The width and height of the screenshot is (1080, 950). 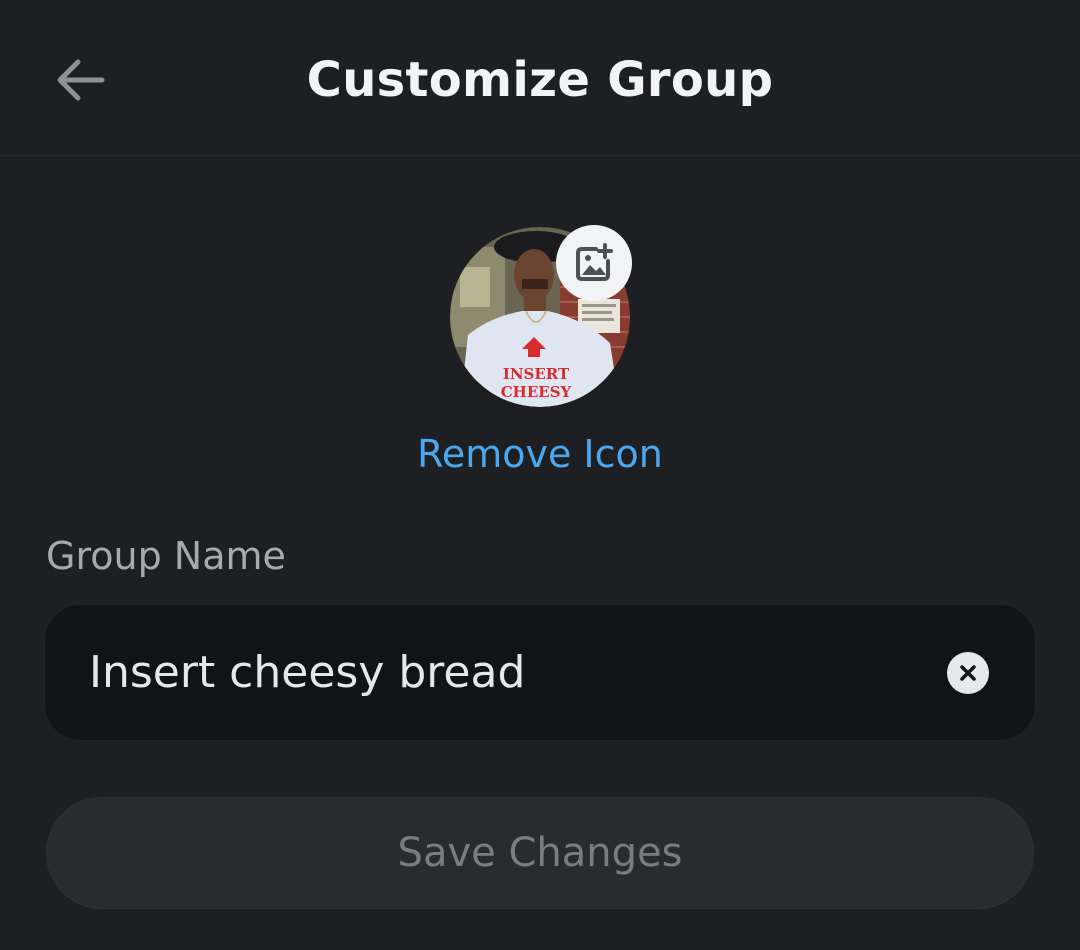 I want to click on image-plus-icon, so click(x=594, y=262).